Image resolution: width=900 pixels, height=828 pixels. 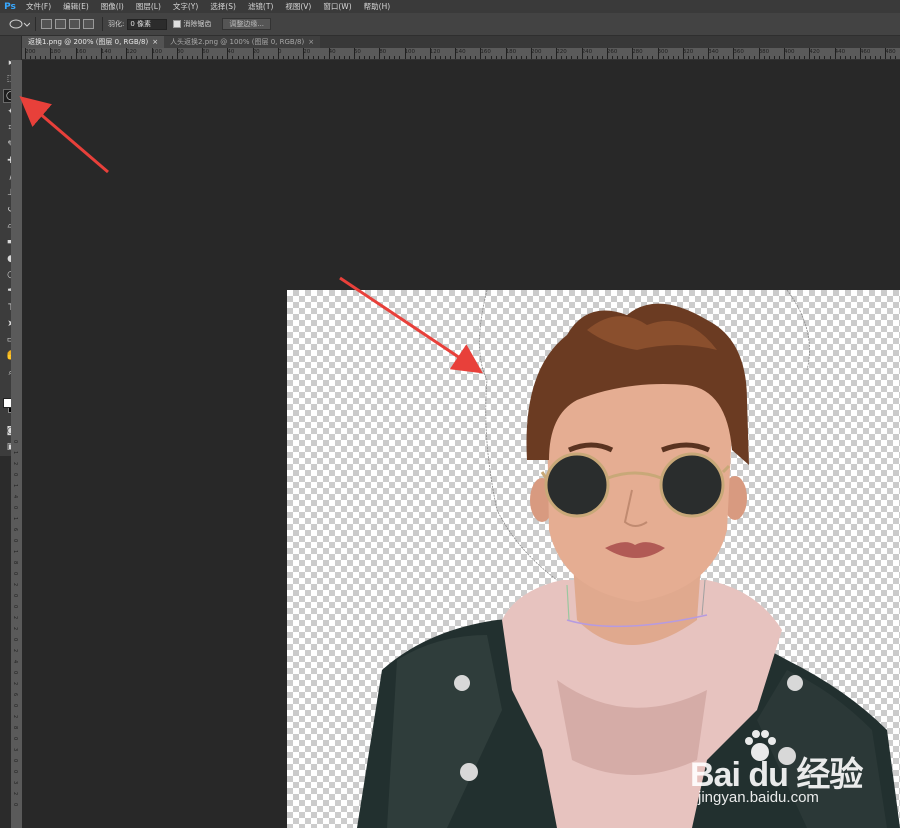 I want to click on menu-filter: 滤镜(T), so click(x=260, y=6).